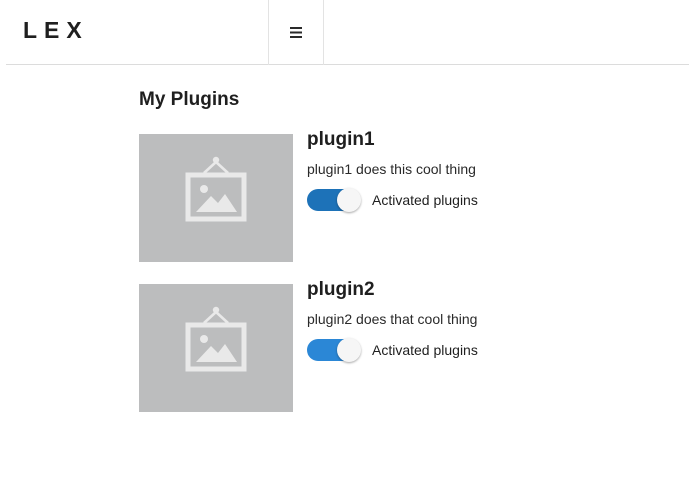 This screenshot has width=695, height=494. I want to click on plugin-description: plugin2 does that cool thing, so click(392, 319).